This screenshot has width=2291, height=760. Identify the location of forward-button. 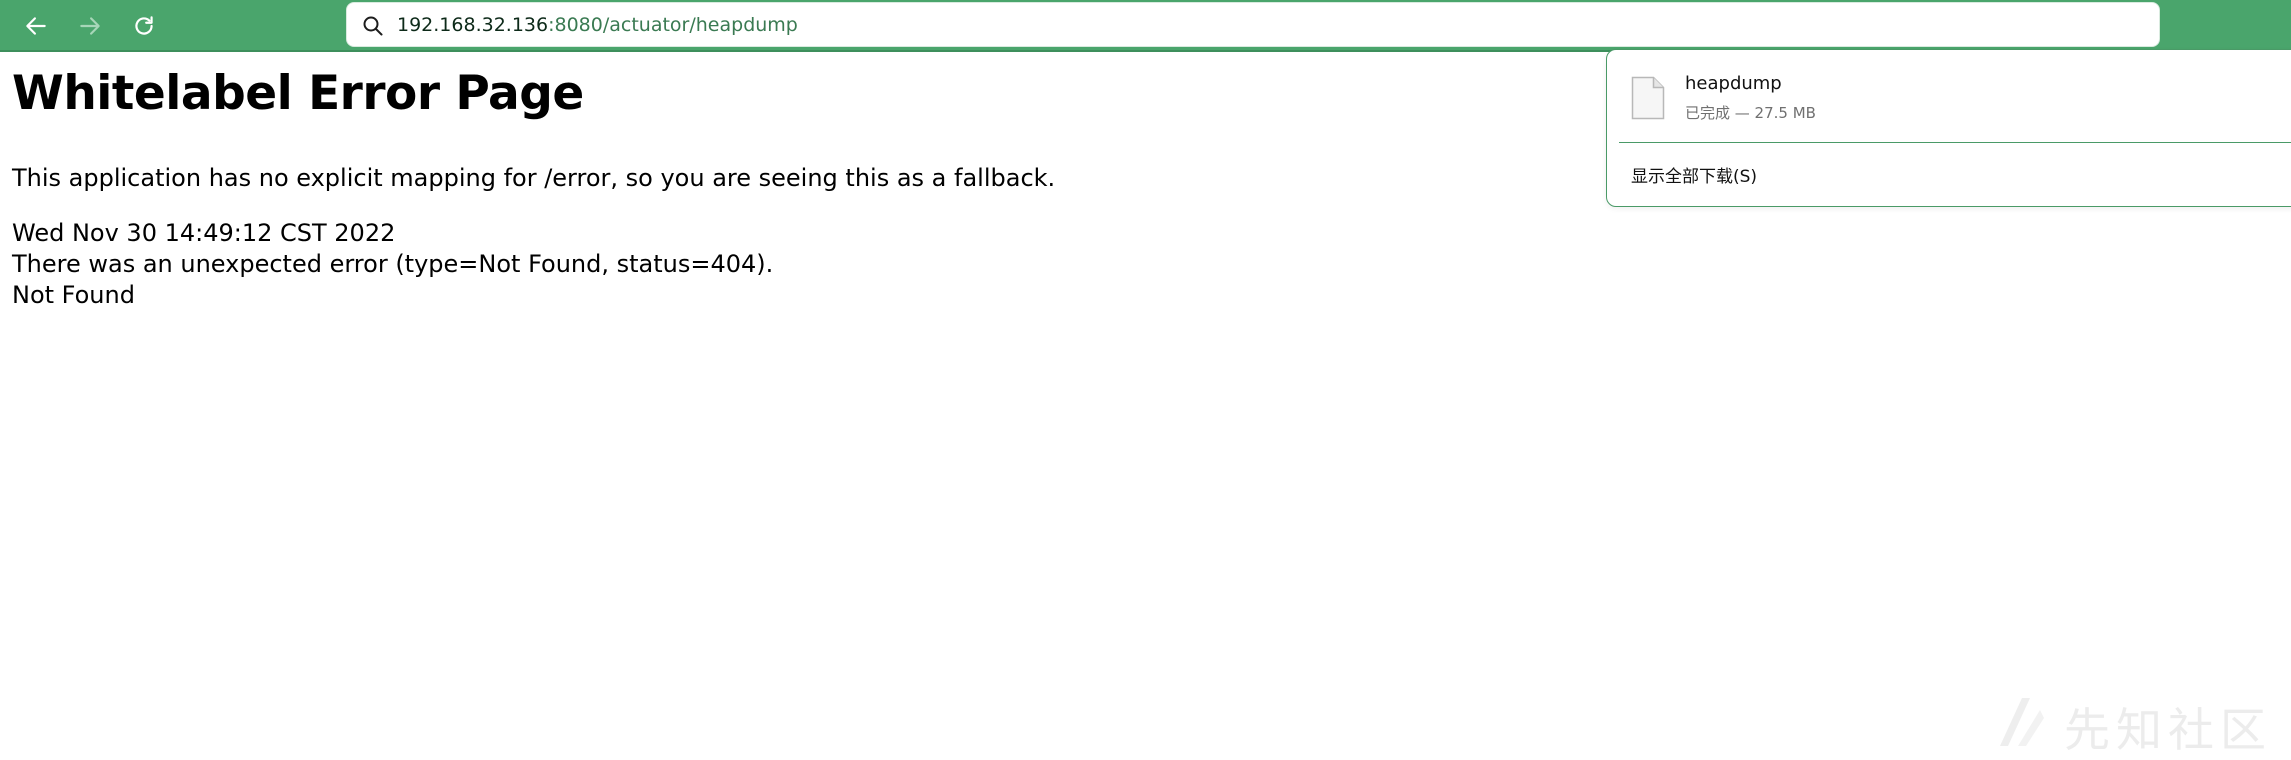
(90, 26).